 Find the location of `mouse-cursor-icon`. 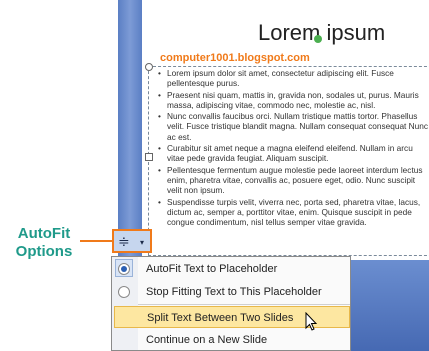

mouse-cursor-icon is located at coordinates (312, 324).